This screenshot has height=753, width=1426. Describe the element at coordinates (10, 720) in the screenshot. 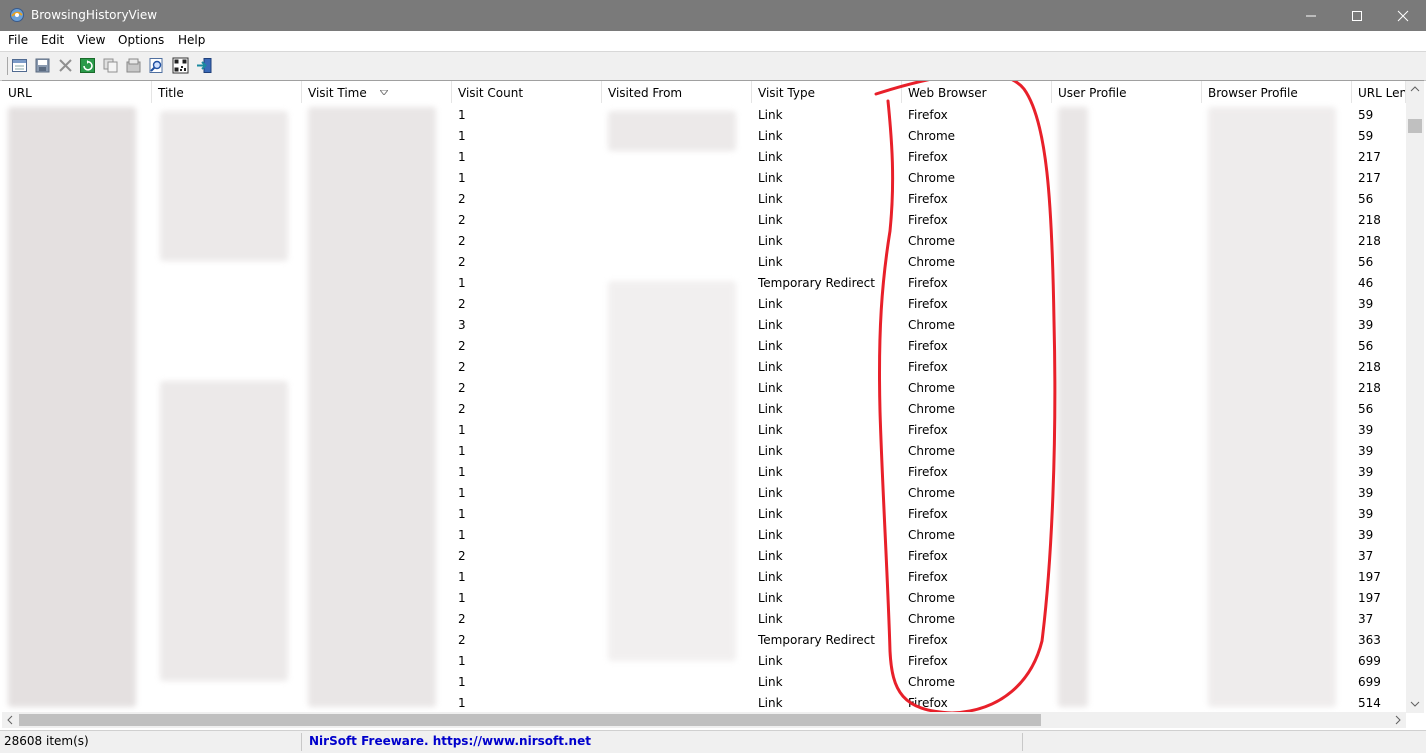

I see `scroll-left-icon` at that location.